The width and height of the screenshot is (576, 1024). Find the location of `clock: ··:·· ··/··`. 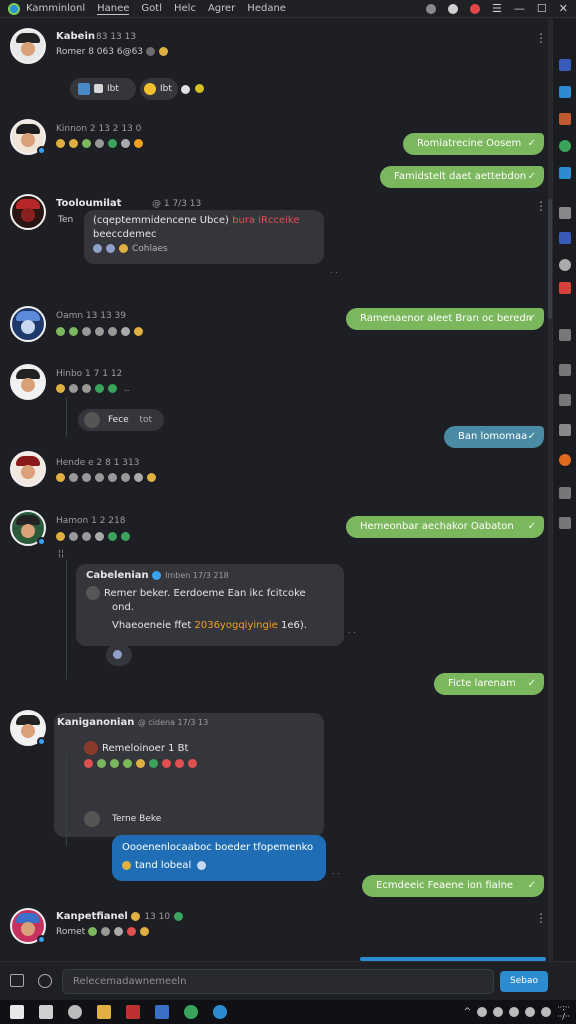

clock: ··:·· ··/·· is located at coordinates (563, 1012).